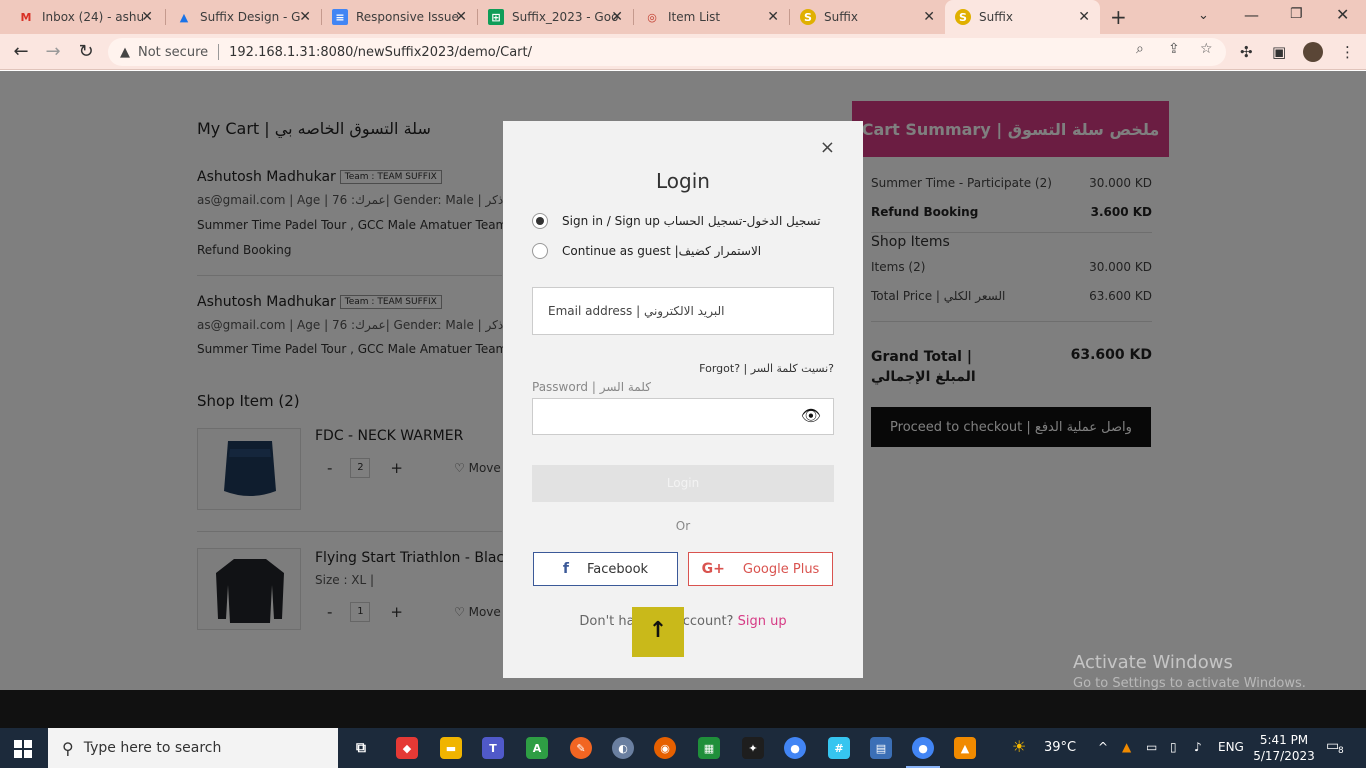  What do you see at coordinates (808, 17) in the screenshot?
I see `suffix-logo-icon: S` at bounding box center [808, 17].